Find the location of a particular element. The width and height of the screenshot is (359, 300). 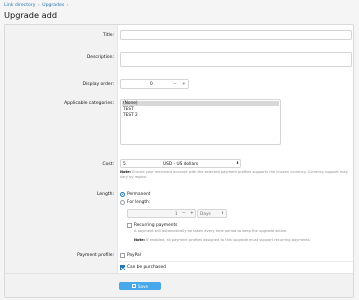

cost-amount-value: 5 is located at coordinates (124, 164).